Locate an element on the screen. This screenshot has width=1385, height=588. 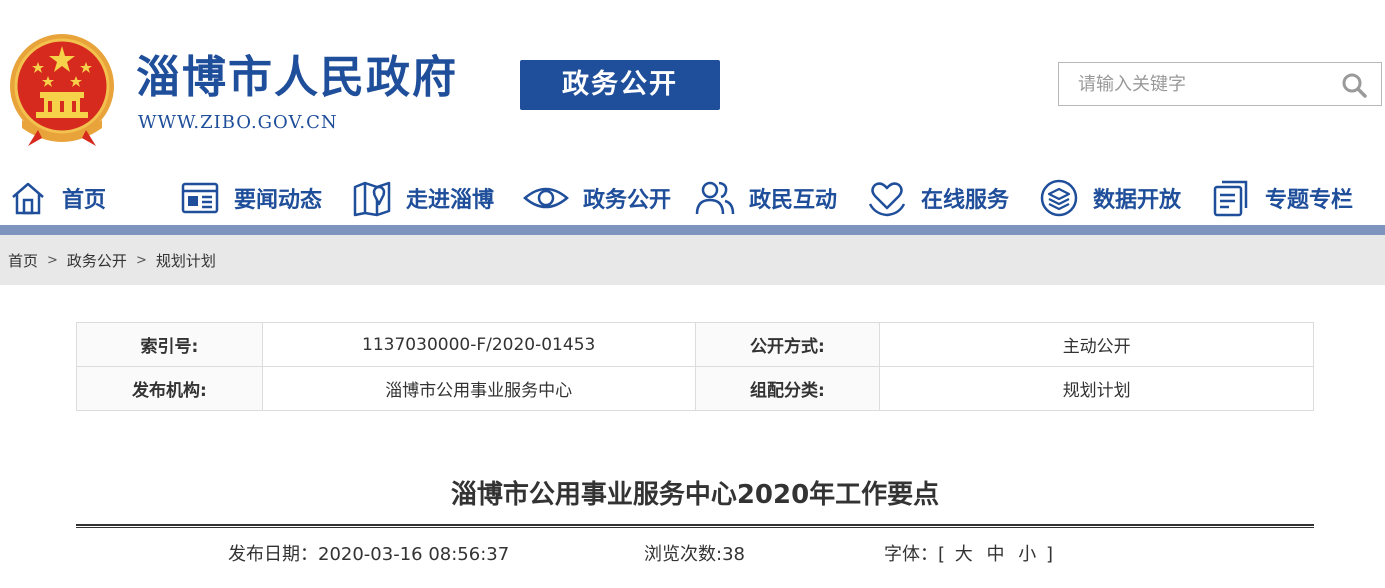
table-row: 发布机构: 淄博市公用事业服务中心 组配分类: 规划计划 is located at coordinates (695, 388).